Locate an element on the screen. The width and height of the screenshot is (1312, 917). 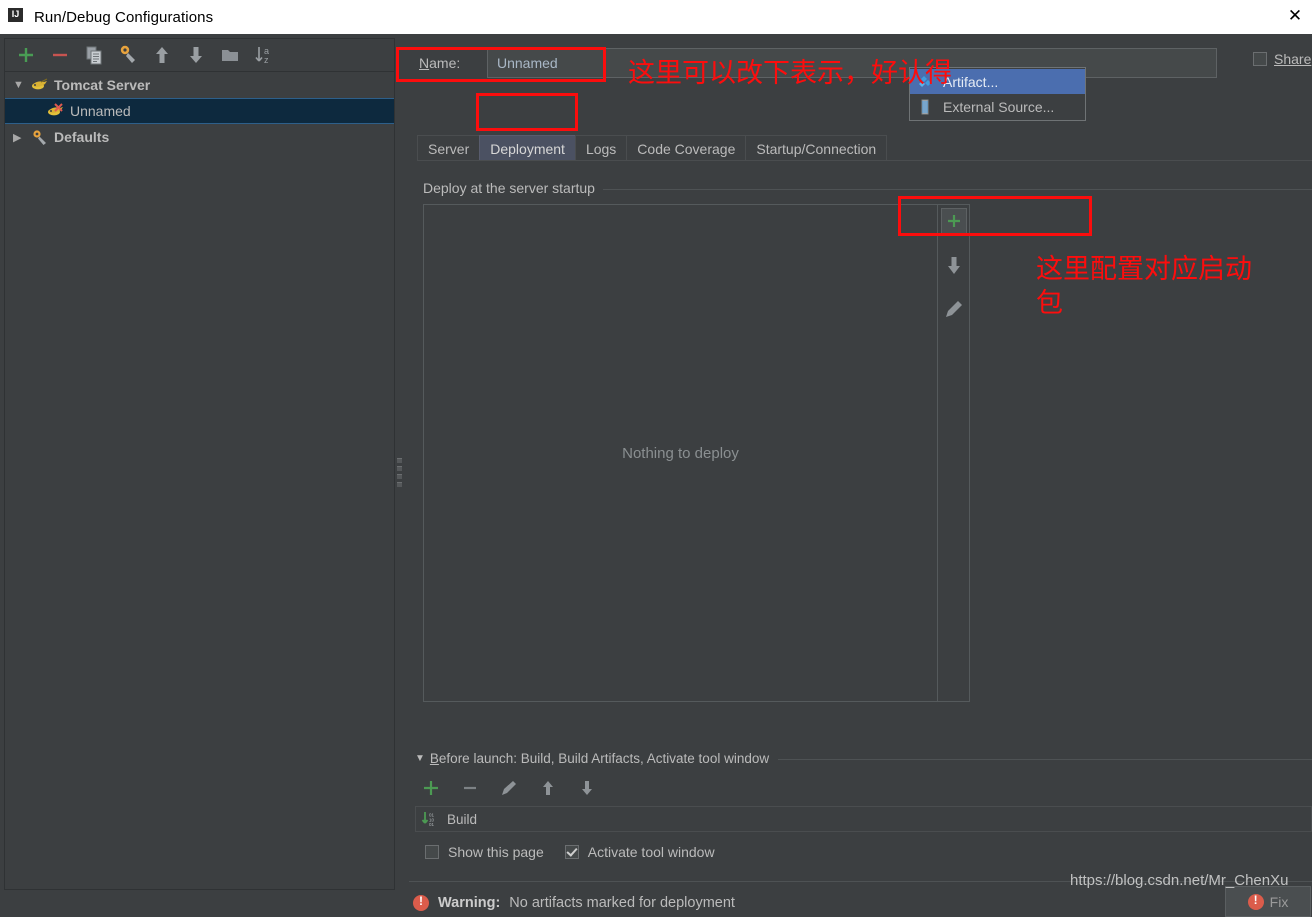
tree-item-label: Unnamed is located at coordinates (100, 111).